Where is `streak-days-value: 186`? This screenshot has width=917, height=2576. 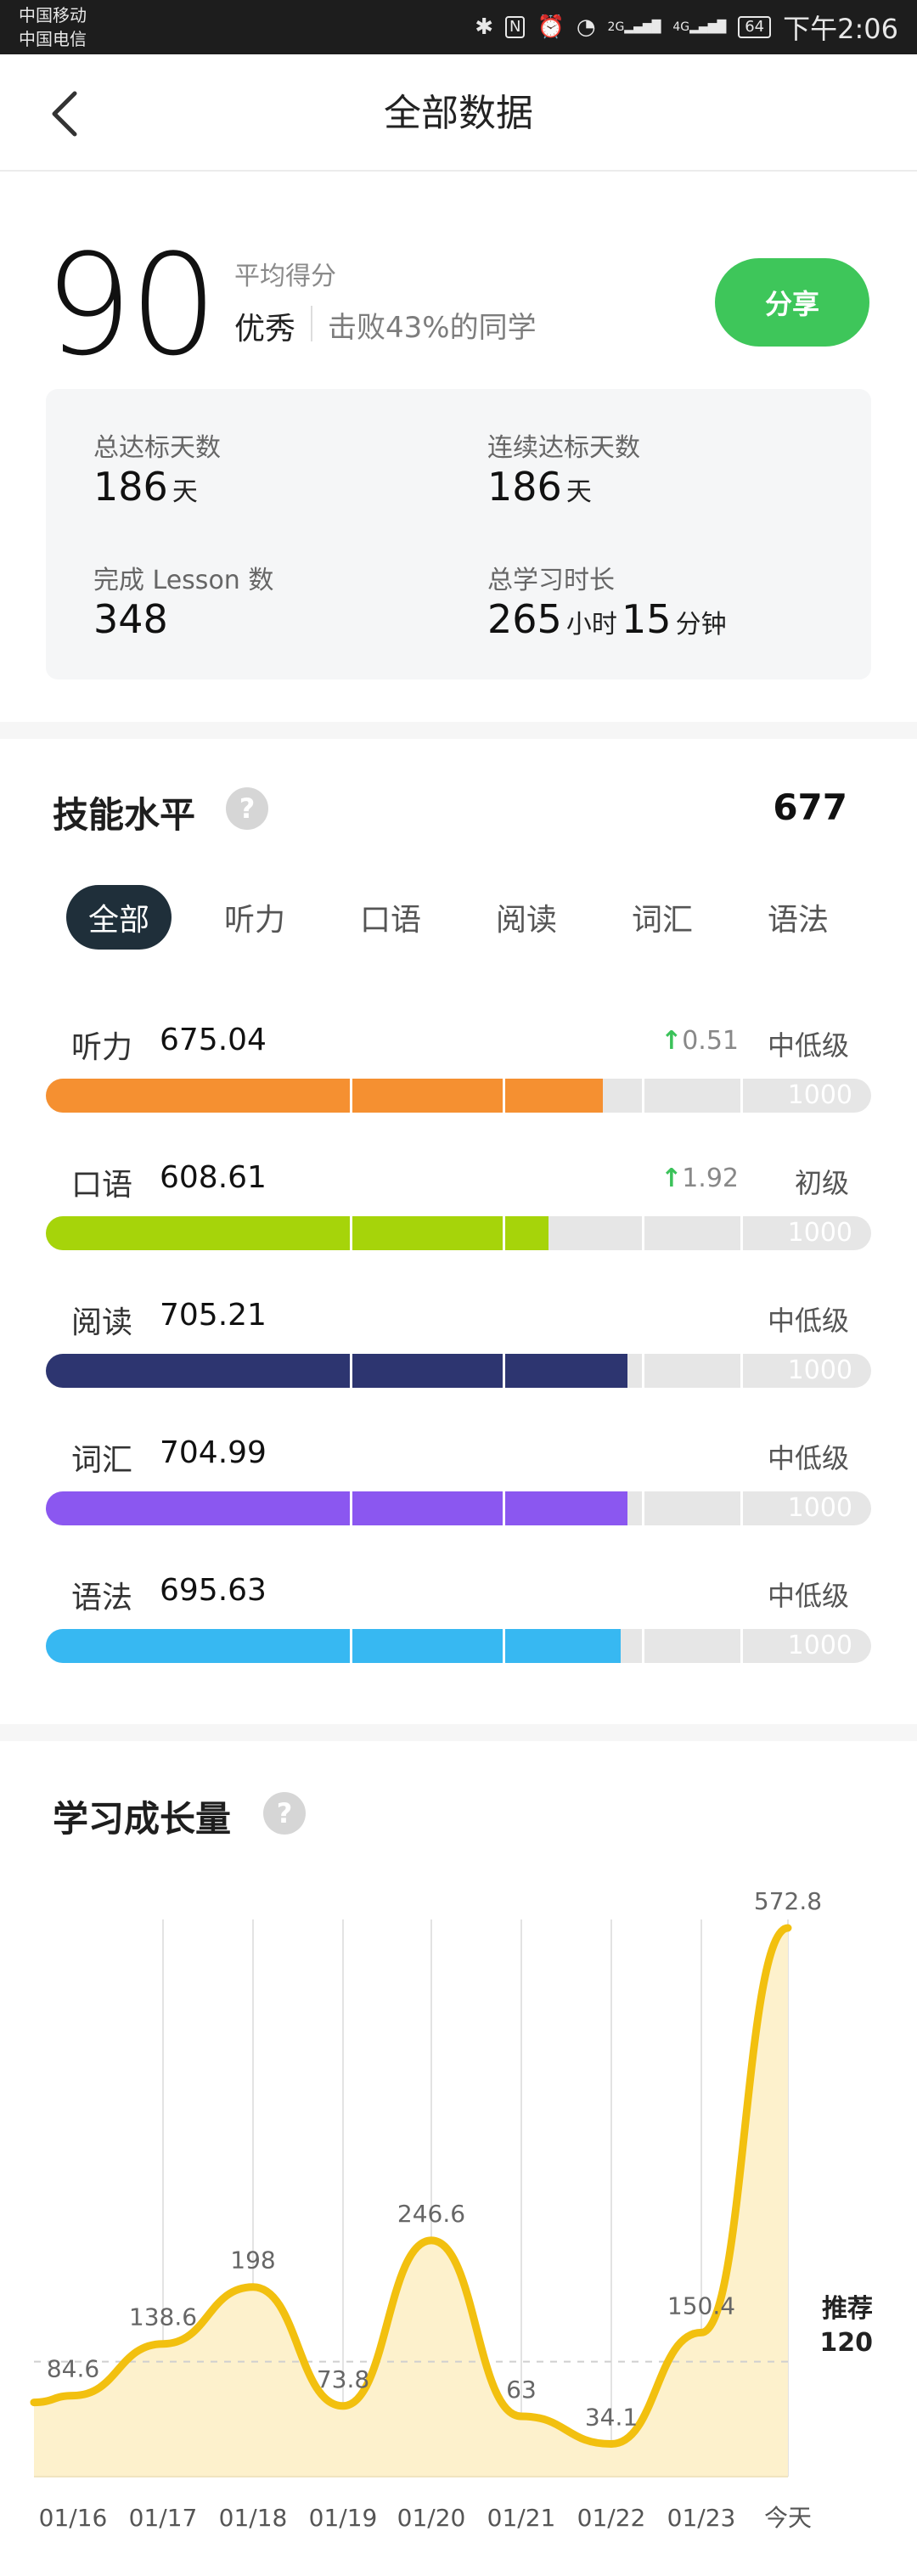 streak-days-value: 186 is located at coordinates (524, 487).